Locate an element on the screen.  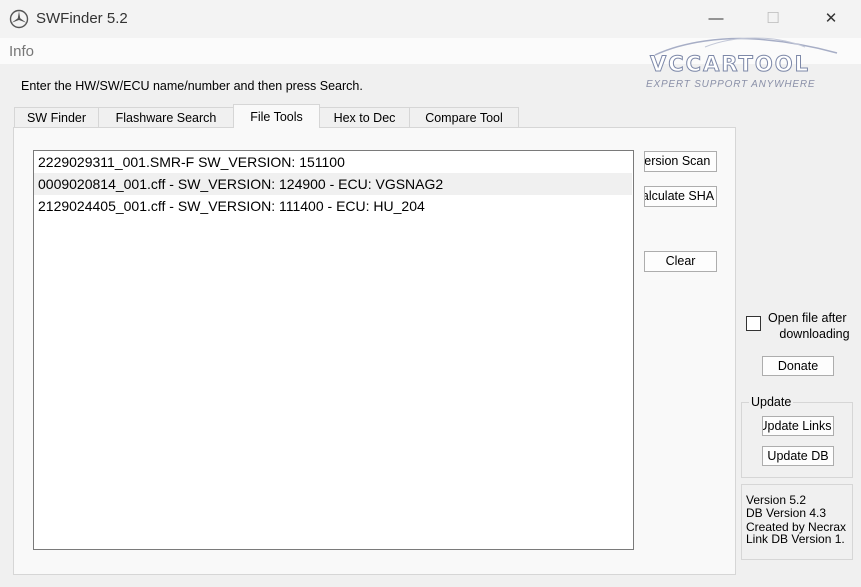
open-file-label-line2: downloading is located at coordinates (814, 334).